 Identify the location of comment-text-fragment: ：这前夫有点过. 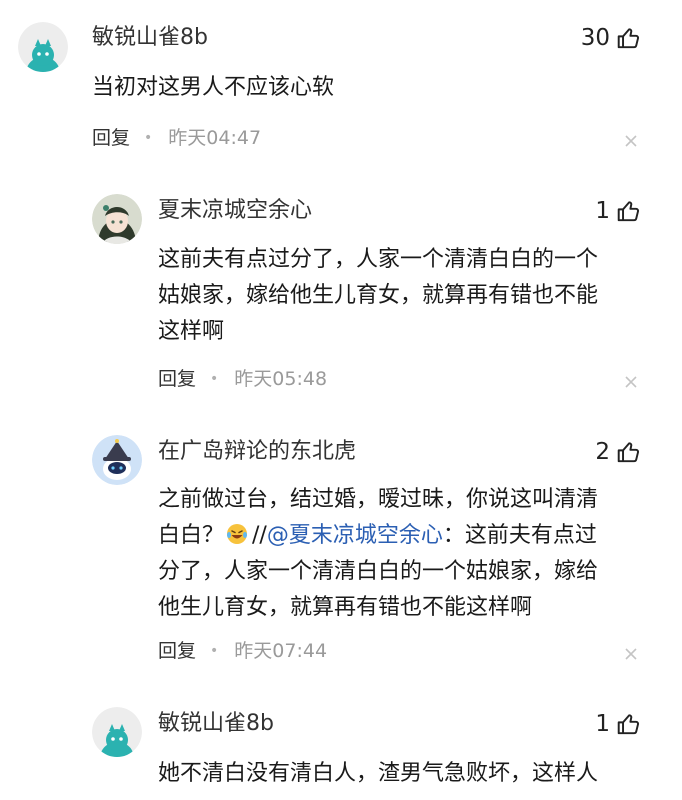
(519, 535).